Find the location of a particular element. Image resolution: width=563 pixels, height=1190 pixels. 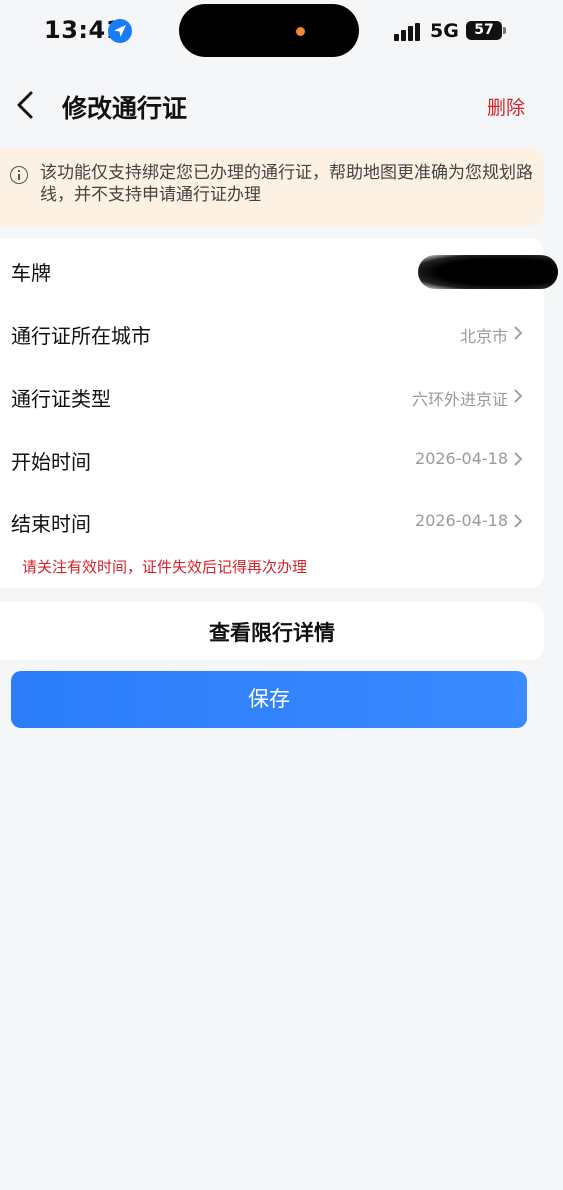

delete-button: 删除 is located at coordinates (506, 106).